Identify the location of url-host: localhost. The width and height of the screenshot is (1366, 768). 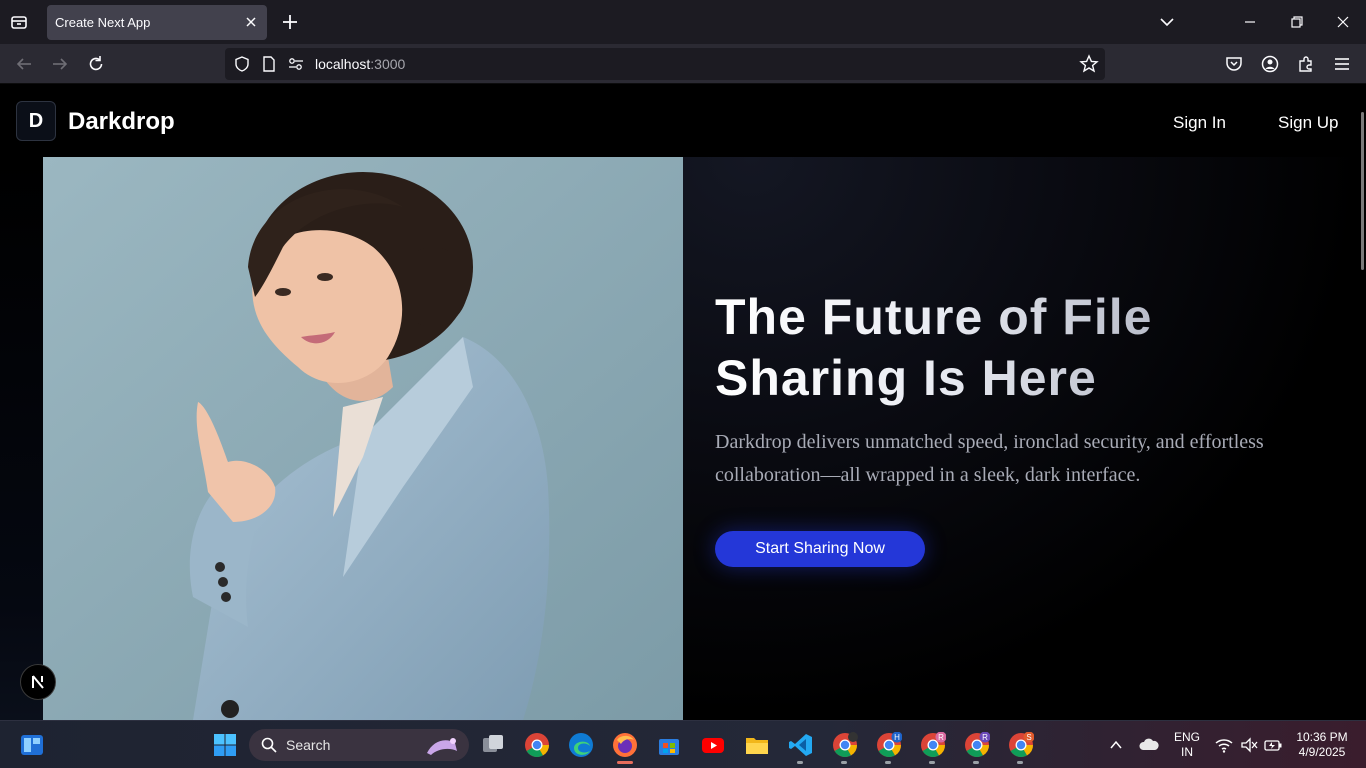
(343, 64).